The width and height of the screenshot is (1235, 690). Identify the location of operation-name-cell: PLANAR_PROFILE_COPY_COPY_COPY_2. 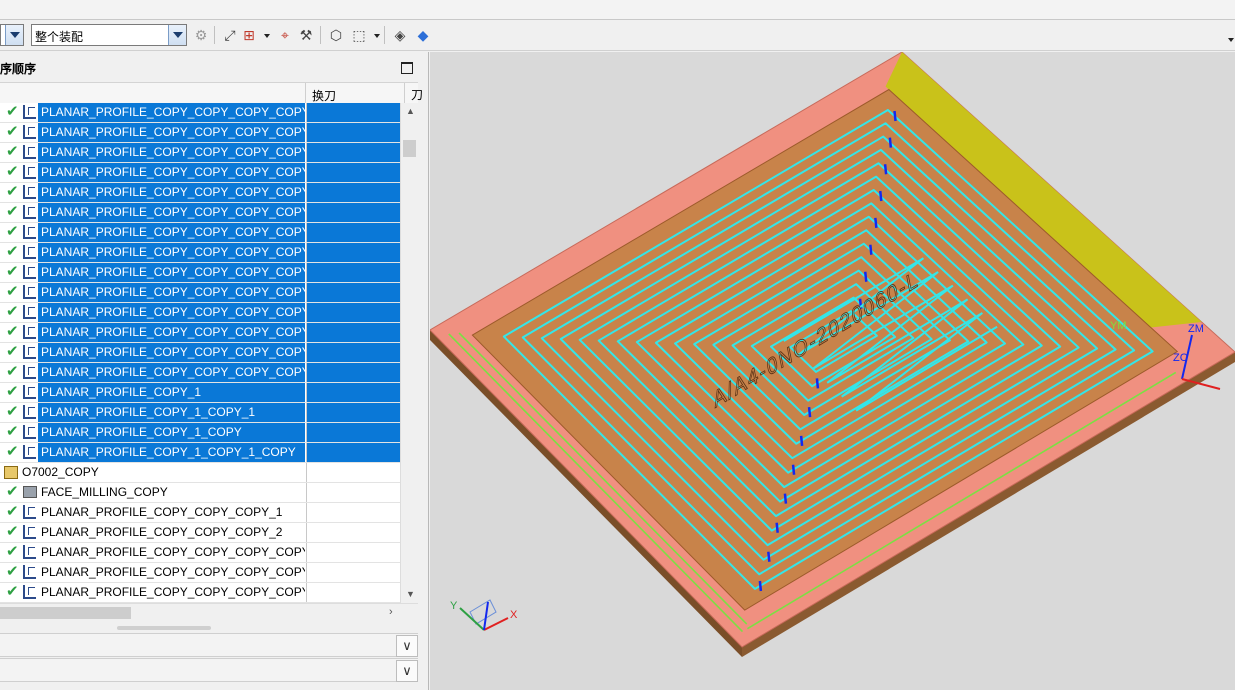
(171, 532).